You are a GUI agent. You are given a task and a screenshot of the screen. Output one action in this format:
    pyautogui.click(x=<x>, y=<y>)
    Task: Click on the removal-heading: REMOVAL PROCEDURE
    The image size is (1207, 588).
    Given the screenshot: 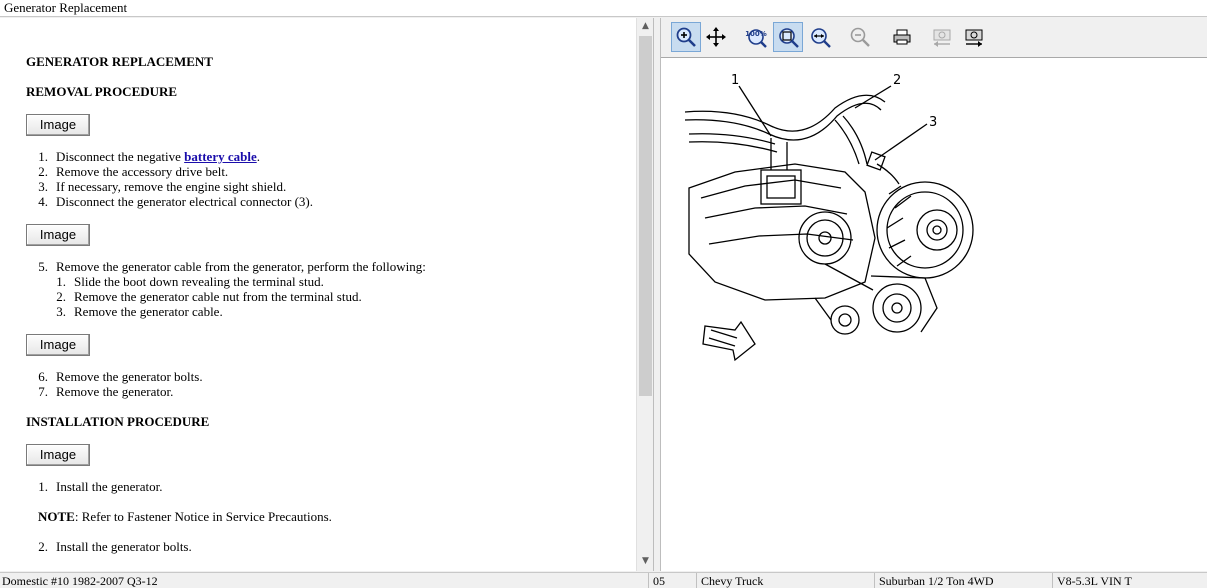 What is the action you would take?
    pyautogui.click(x=102, y=91)
    